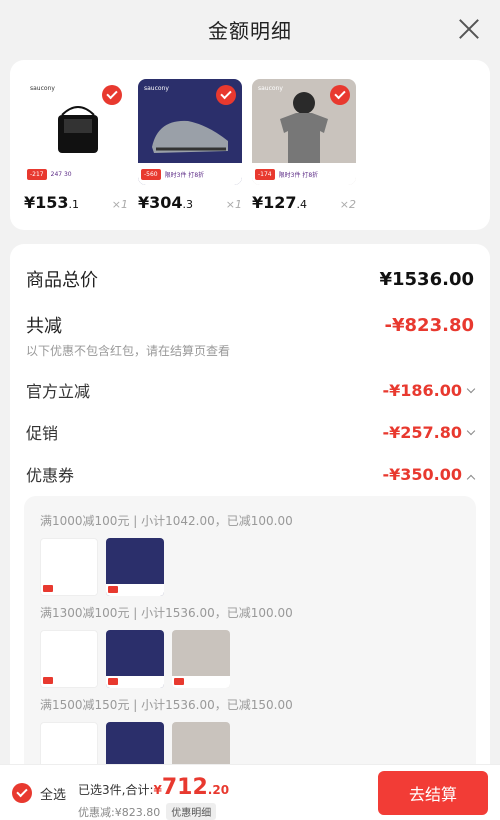 Image resolution: width=500 pixels, height=820 pixels. Describe the element at coordinates (166, 202) in the screenshot. I see `product-price: ¥304.3` at that location.